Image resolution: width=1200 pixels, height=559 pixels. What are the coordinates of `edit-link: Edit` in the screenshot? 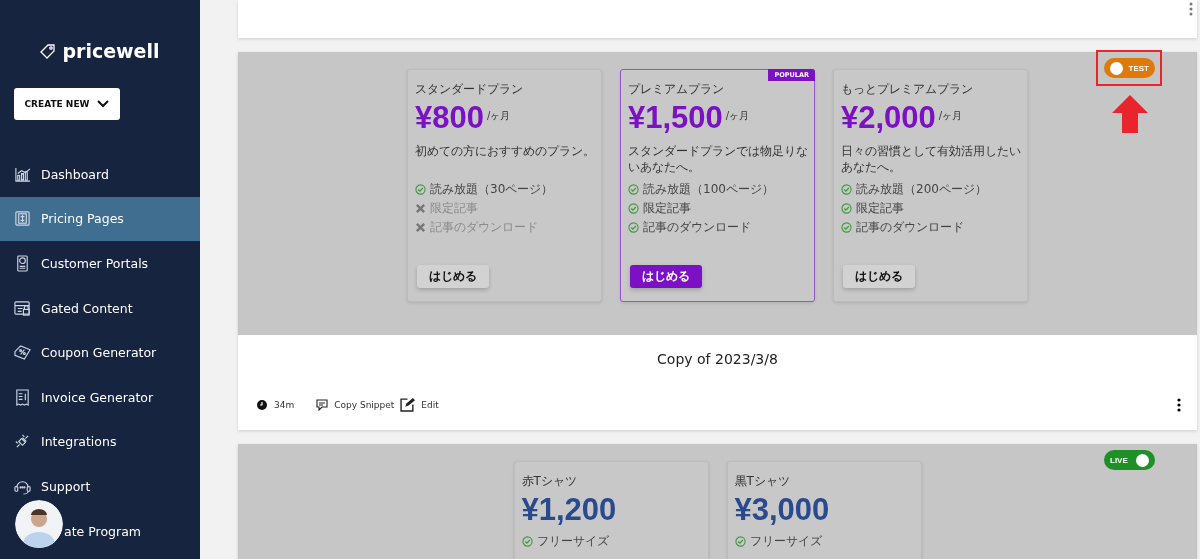 It's located at (430, 404).